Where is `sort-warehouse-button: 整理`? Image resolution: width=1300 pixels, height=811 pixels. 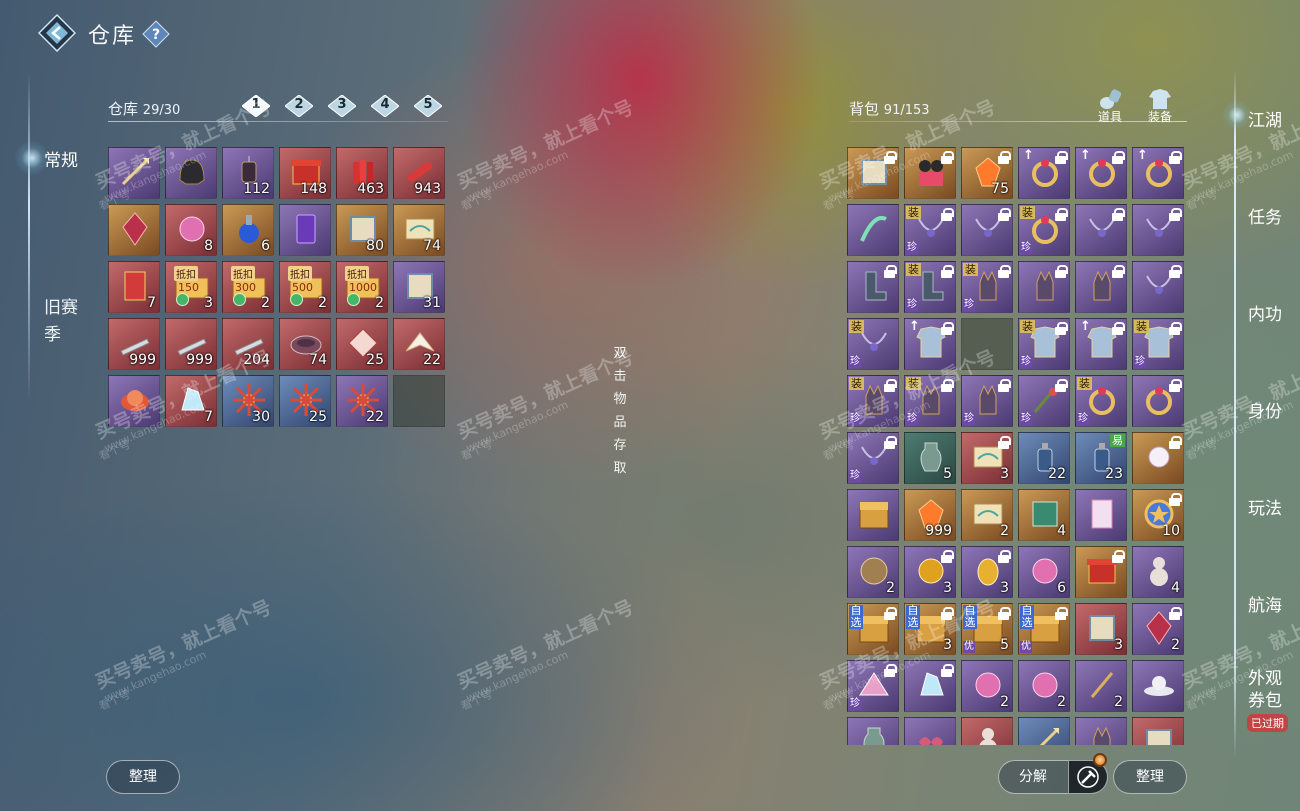
sort-warehouse-button: 整理 is located at coordinates (143, 777).